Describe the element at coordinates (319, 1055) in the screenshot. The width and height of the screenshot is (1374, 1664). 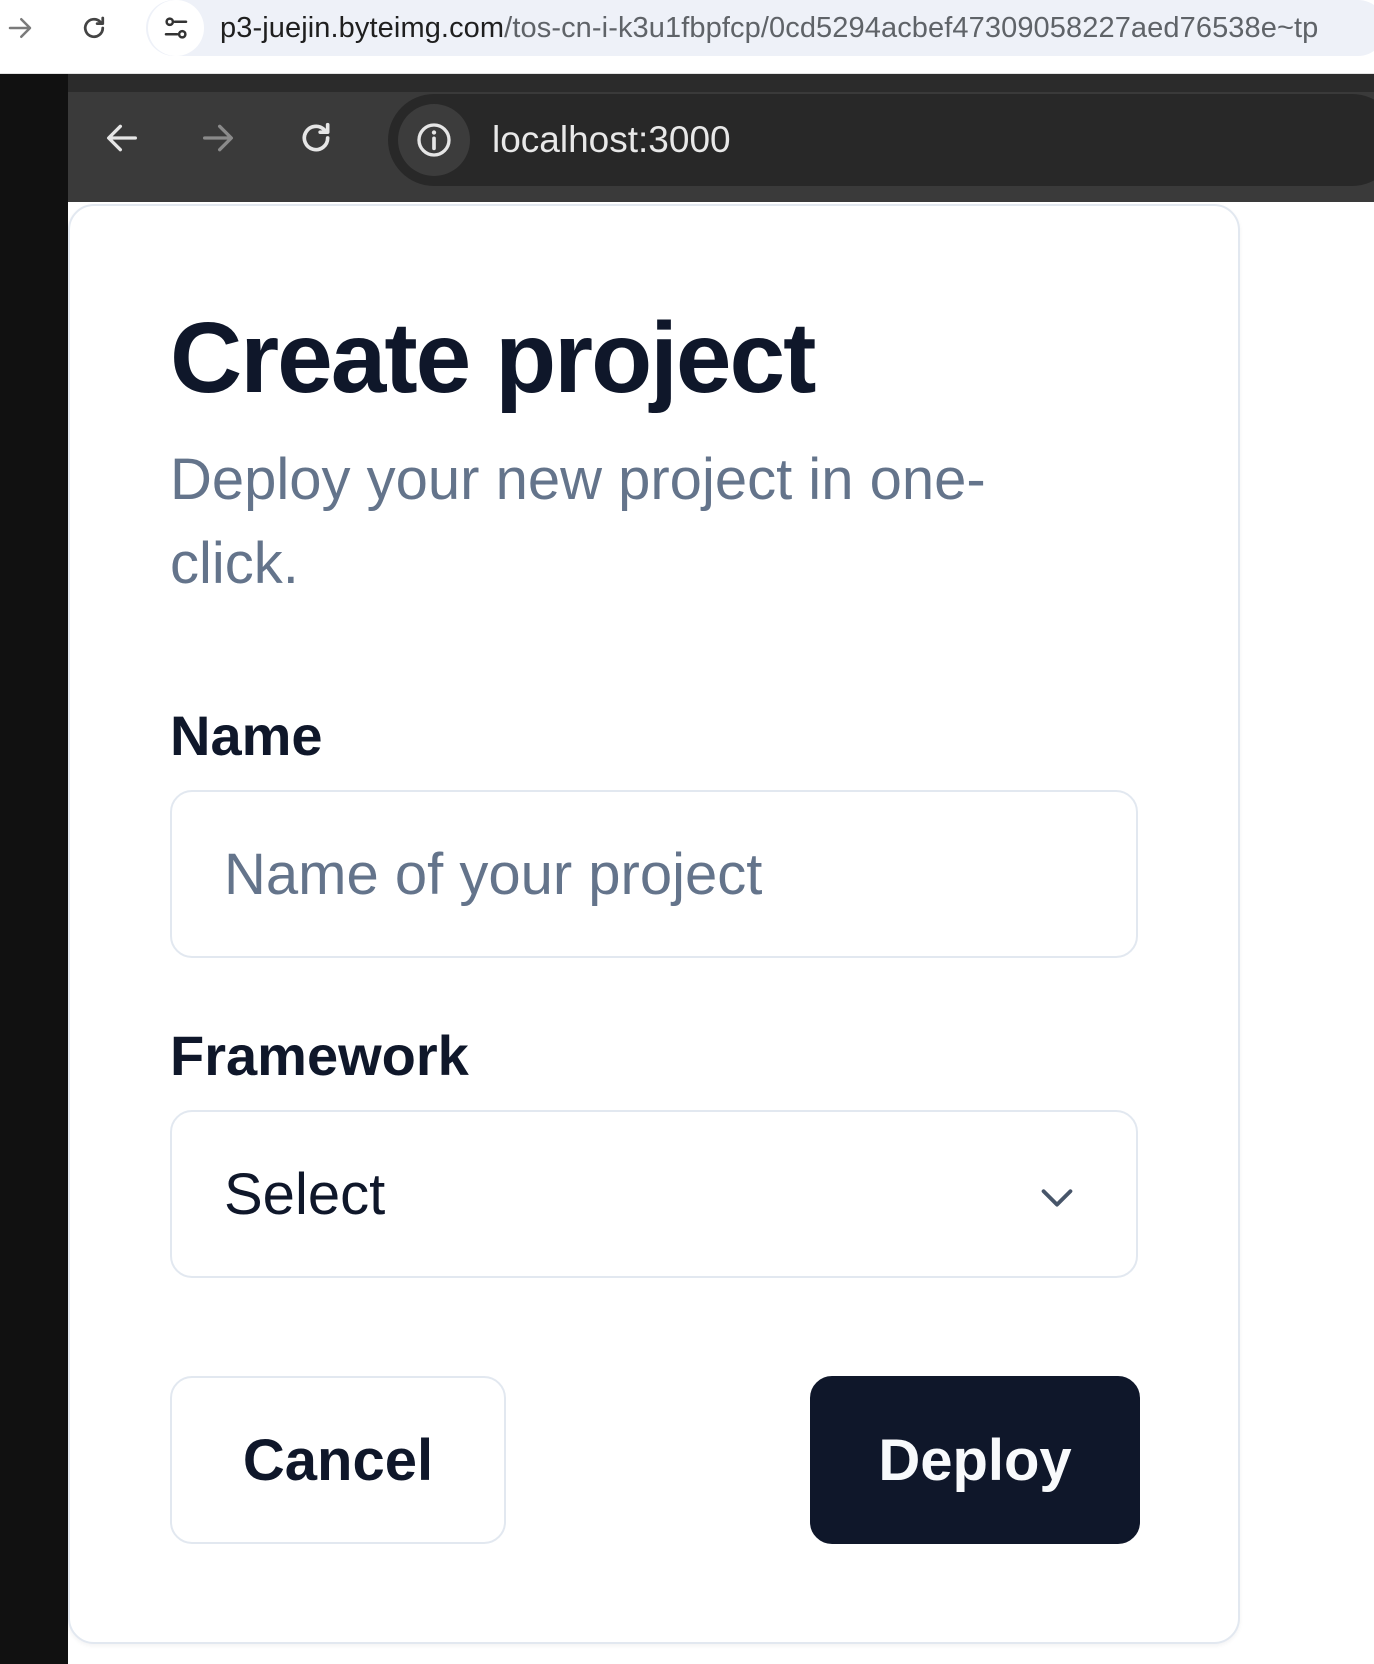
I see `framework-label: Framework` at that location.